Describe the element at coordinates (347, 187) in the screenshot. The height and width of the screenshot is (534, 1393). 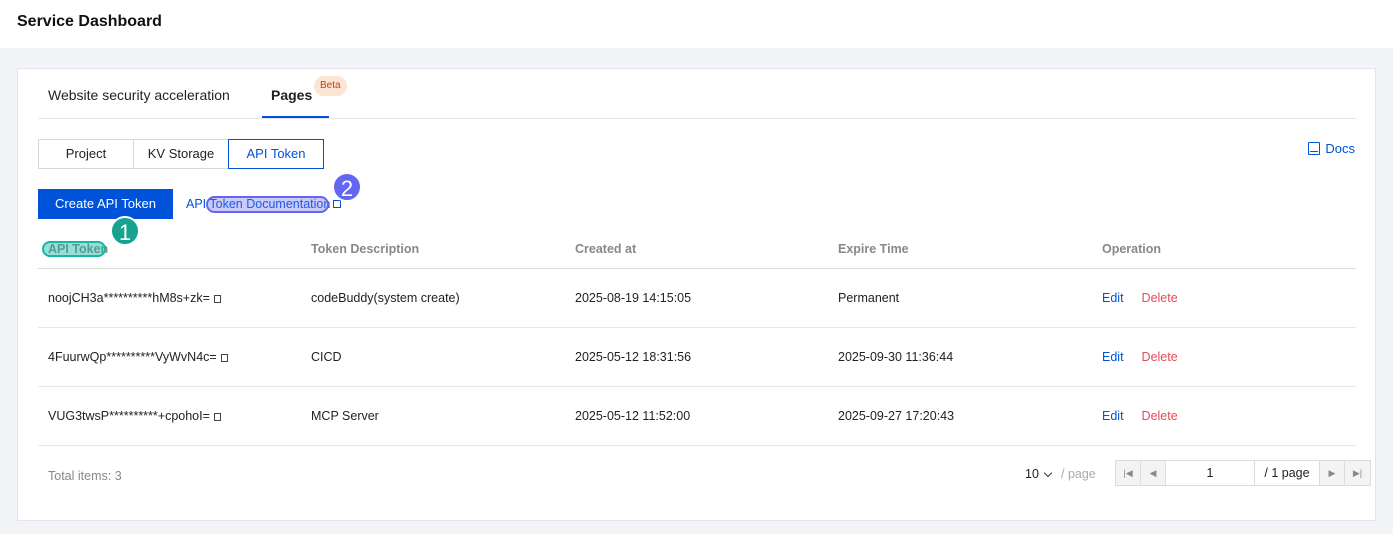
I see `annotation-marker-2: 2` at that location.